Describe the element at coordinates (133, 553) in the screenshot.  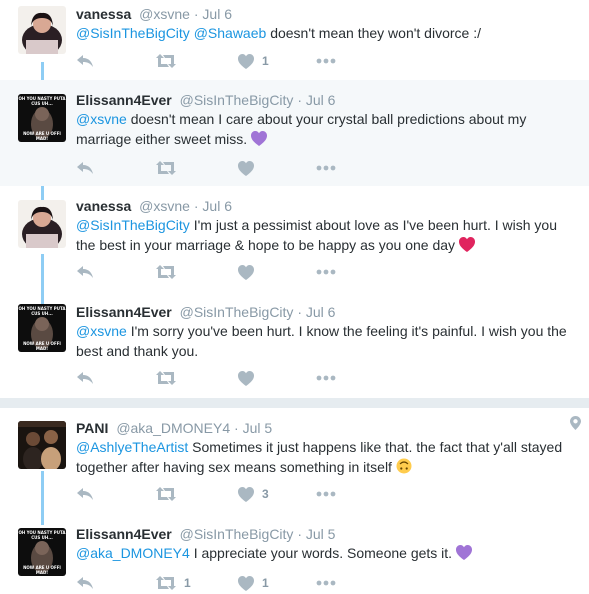
I see `mention-link: @aka_DMONEY4` at that location.